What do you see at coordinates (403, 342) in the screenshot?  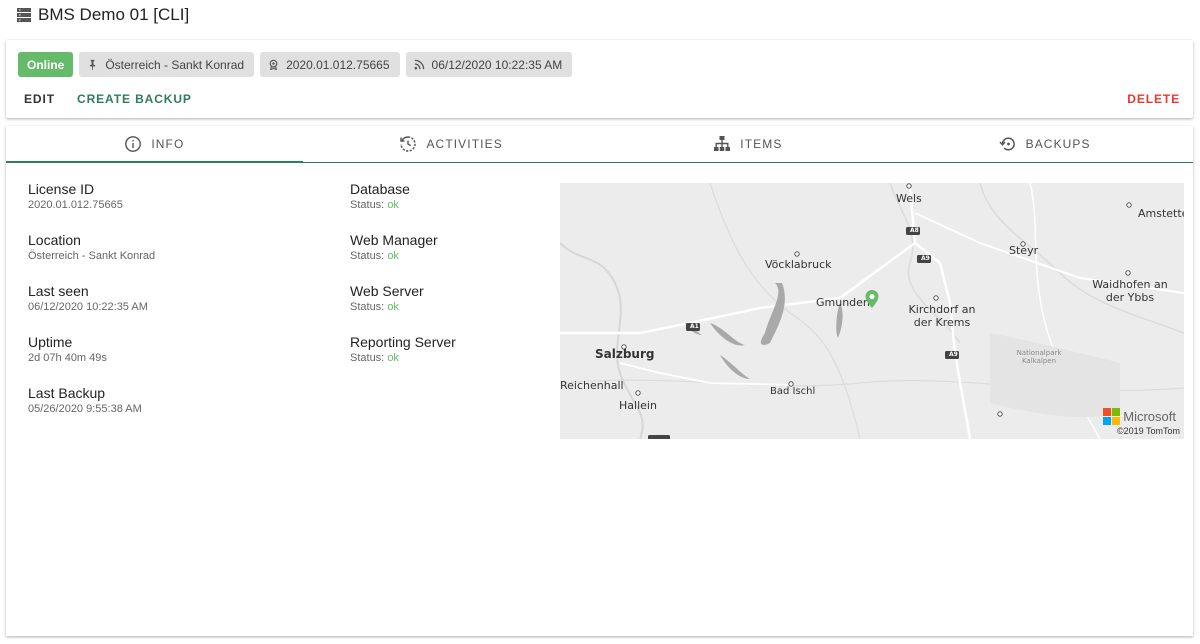 I see `service-label: Reporting Server` at bounding box center [403, 342].